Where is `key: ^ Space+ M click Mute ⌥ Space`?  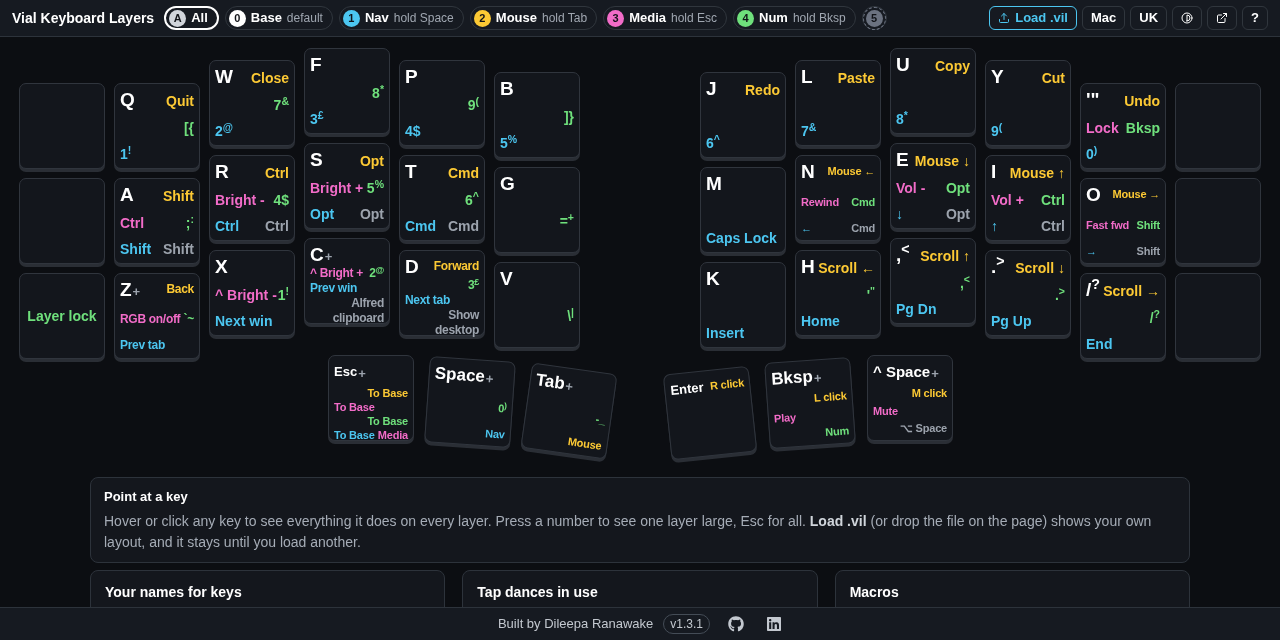 key: ^ Space+ M click Mute ⌥ Space is located at coordinates (910, 398).